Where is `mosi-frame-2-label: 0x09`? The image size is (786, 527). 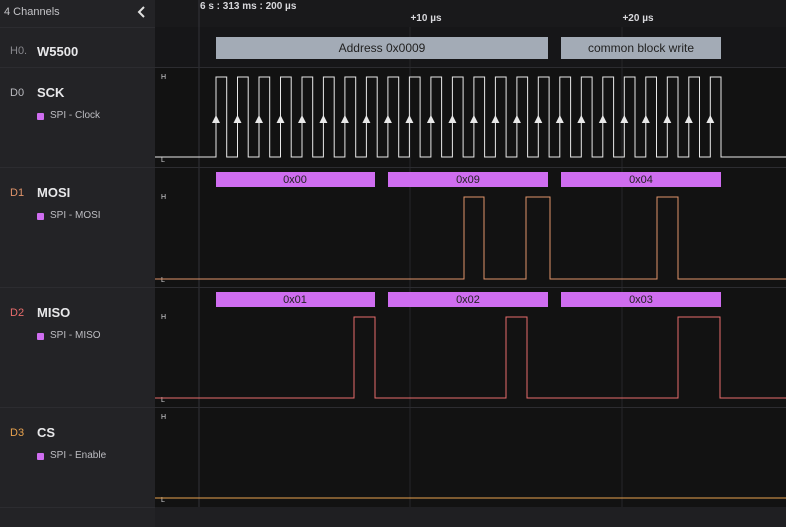 mosi-frame-2-label: 0x09 is located at coordinates (468, 180).